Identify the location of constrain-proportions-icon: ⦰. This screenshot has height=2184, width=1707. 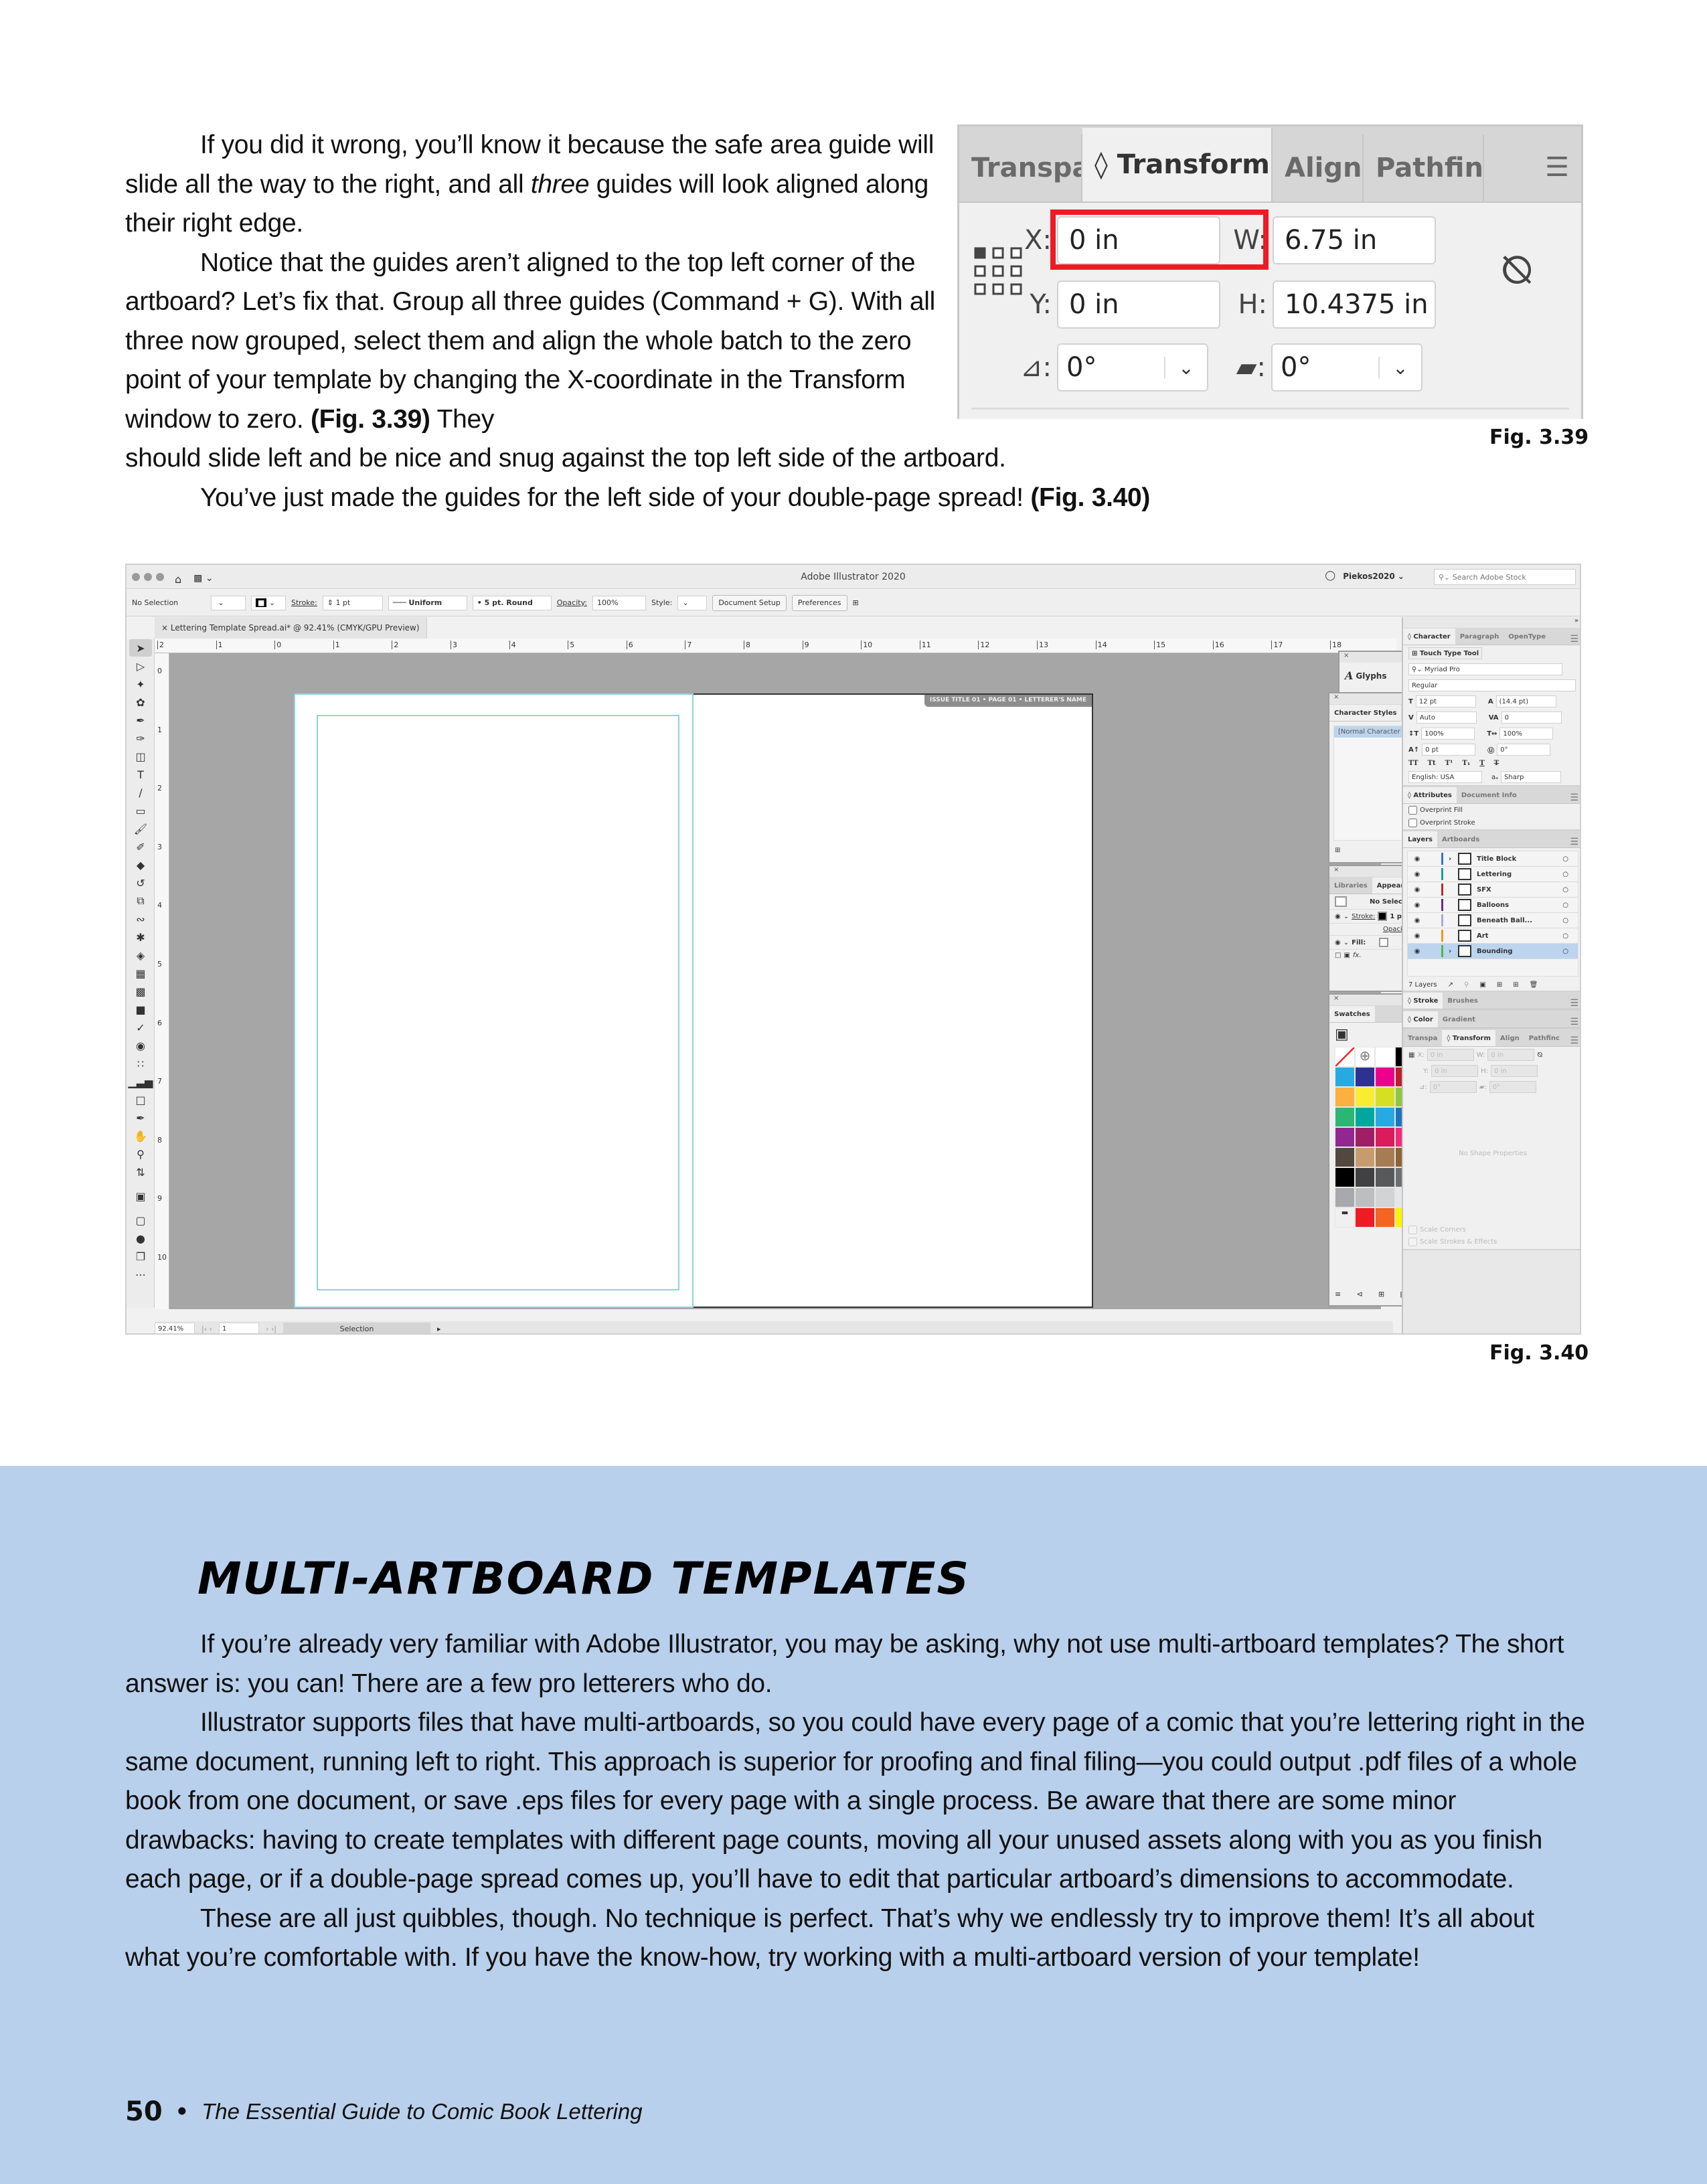
(1517, 270).